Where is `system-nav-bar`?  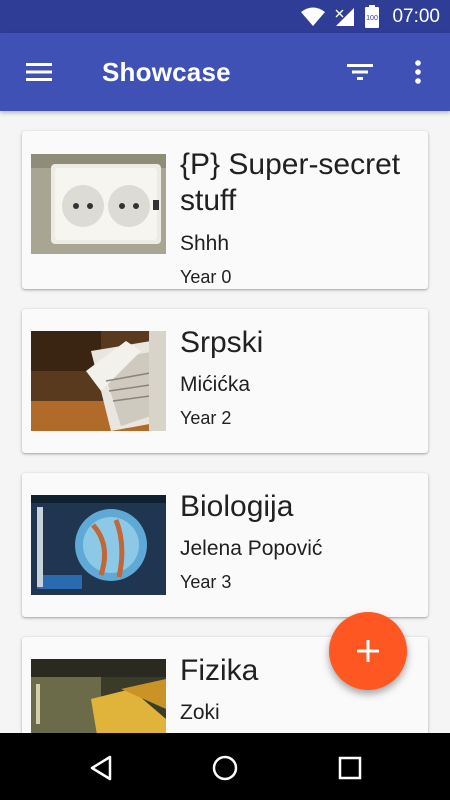 system-nav-bar is located at coordinates (225, 766).